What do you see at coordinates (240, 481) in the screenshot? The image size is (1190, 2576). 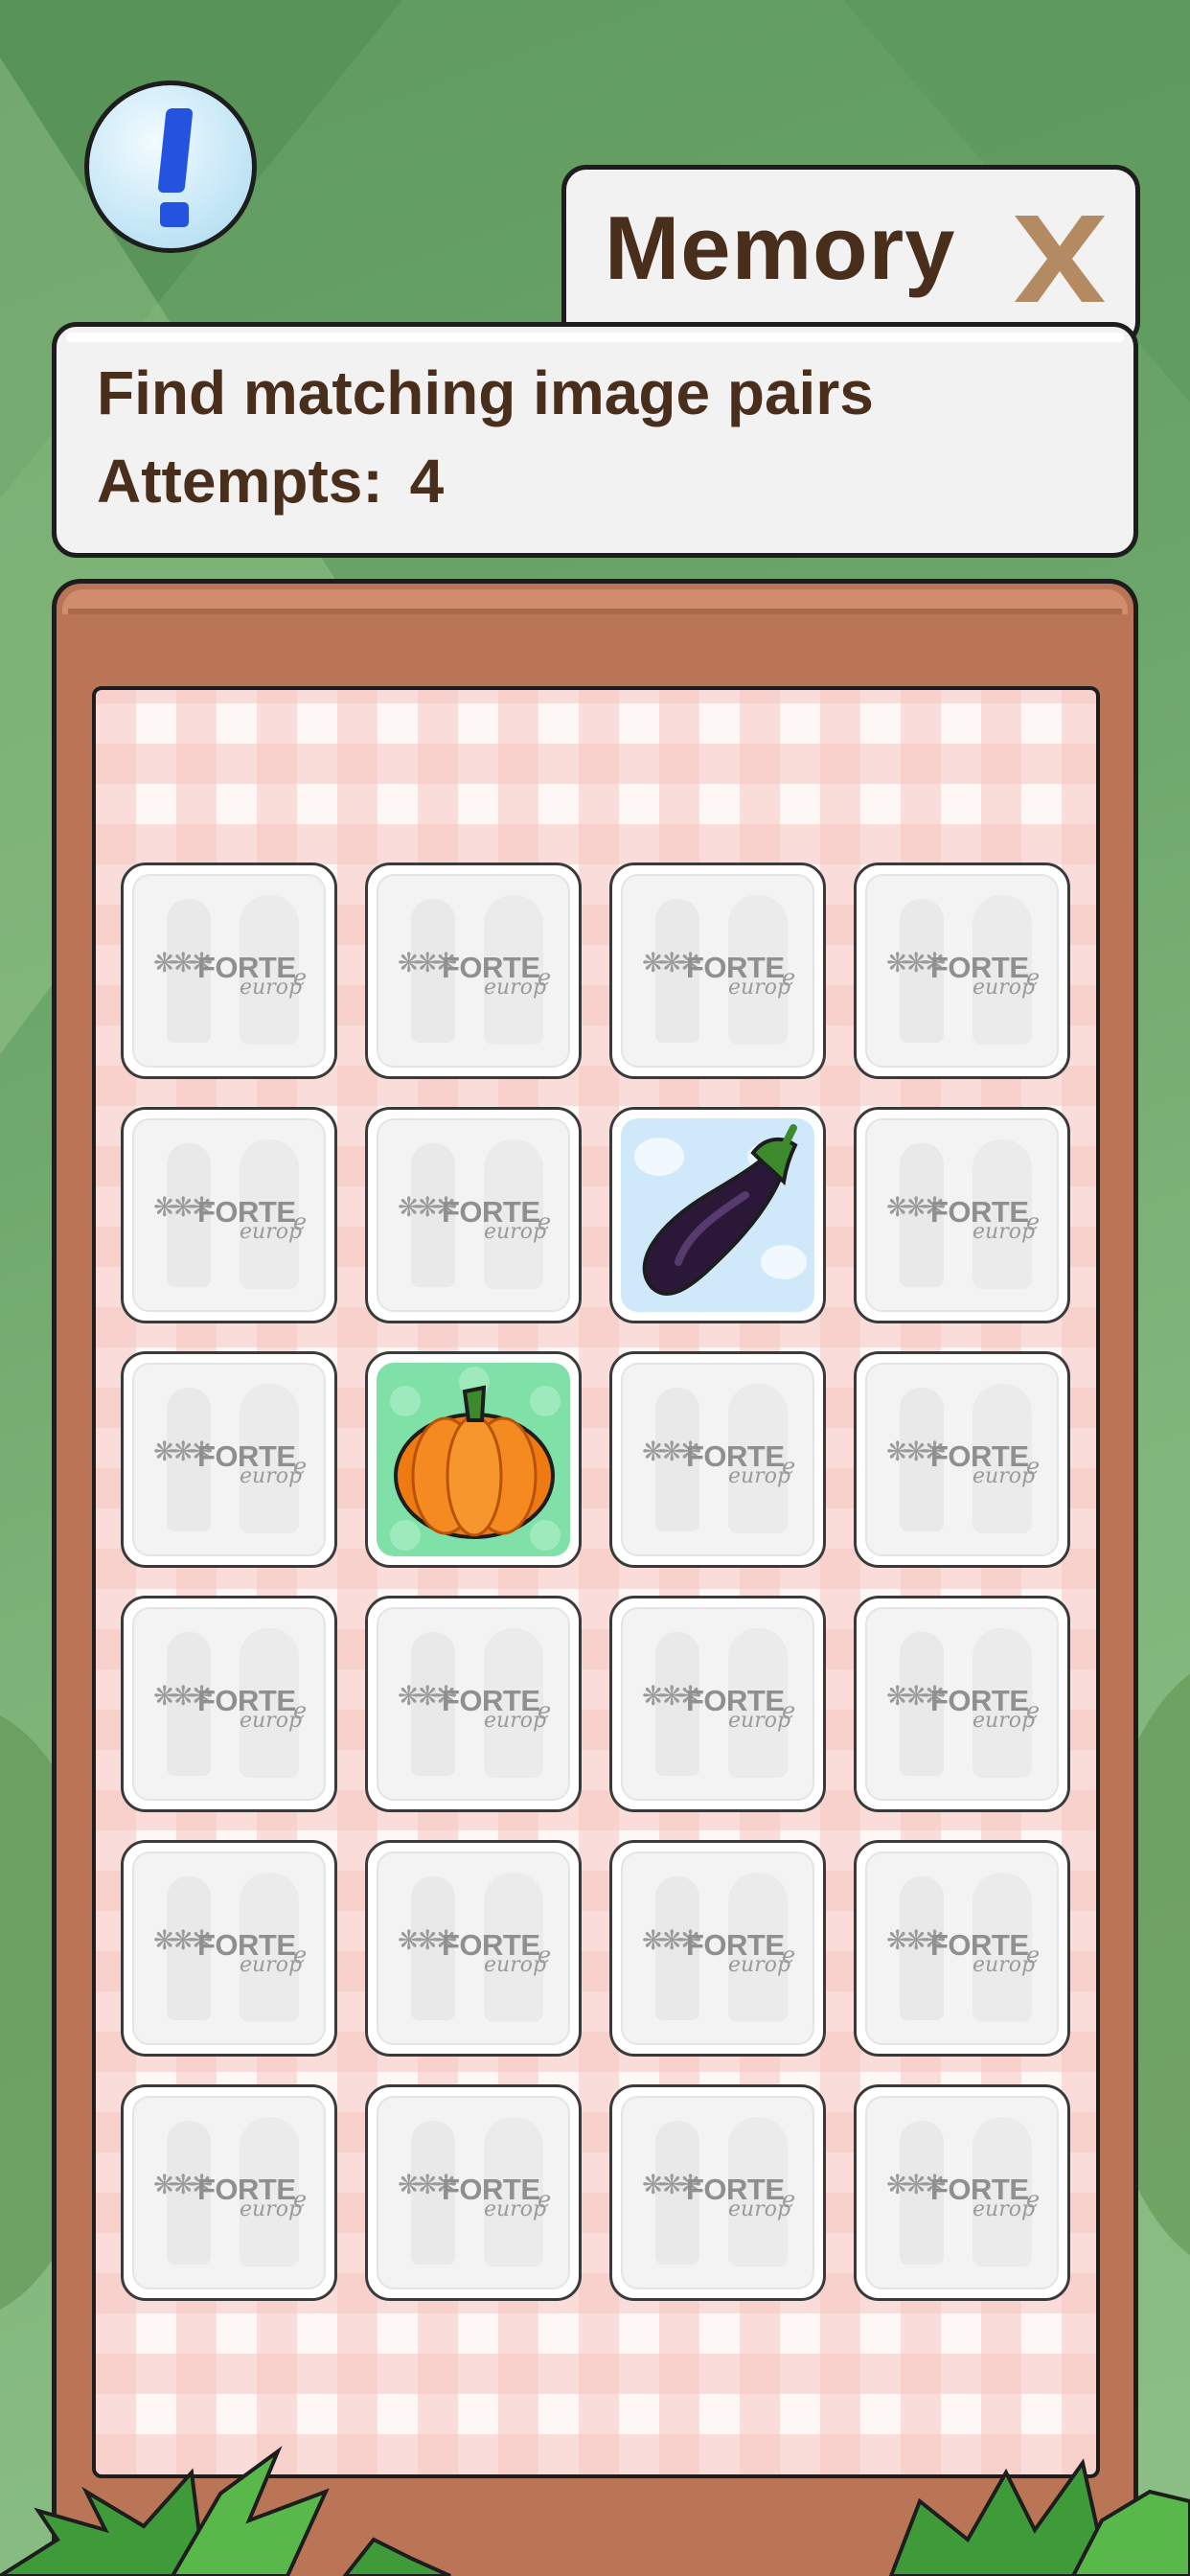 I see `attempts-label: Attempts:` at bounding box center [240, 481].